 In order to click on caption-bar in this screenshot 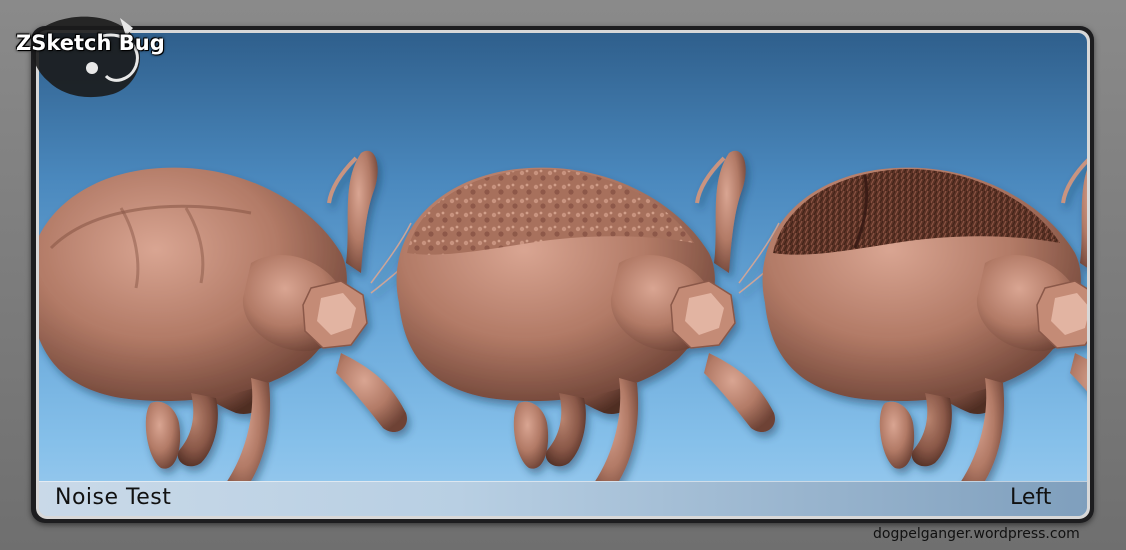, I will do `click(563, 498)`.